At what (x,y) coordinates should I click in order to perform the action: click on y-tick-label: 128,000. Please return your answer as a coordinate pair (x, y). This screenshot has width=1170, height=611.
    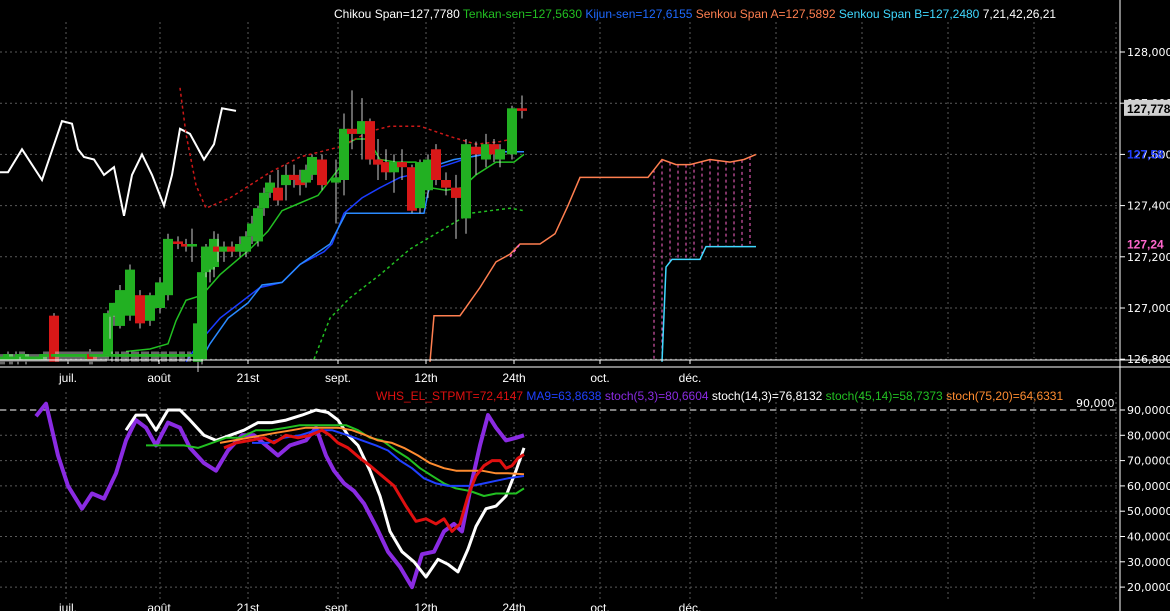
    Looking at the image, I should click on (1148, 52).